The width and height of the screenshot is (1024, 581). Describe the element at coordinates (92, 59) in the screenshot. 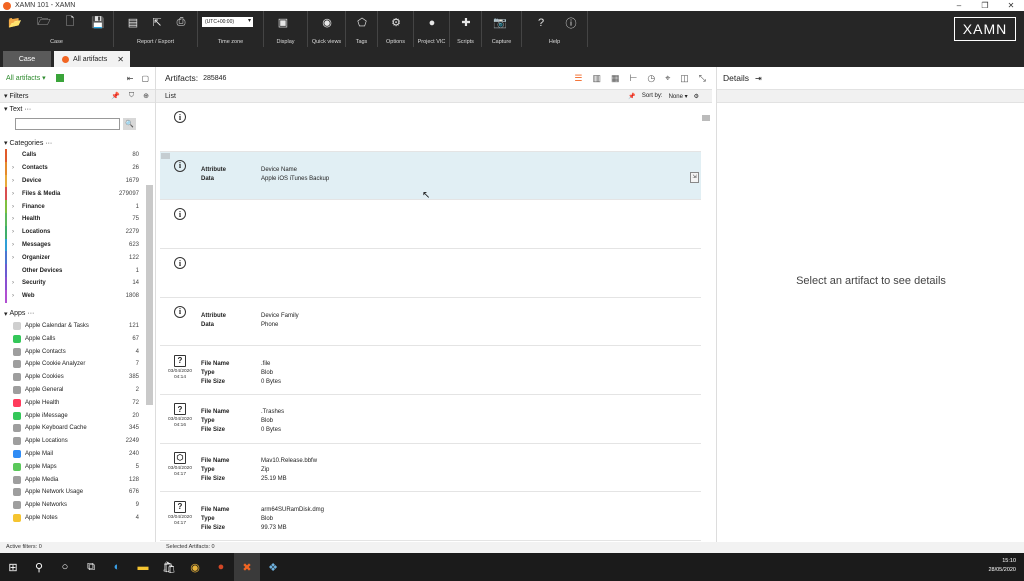

I see `tab-all-artifacts: All artifacts ✕` at that location.